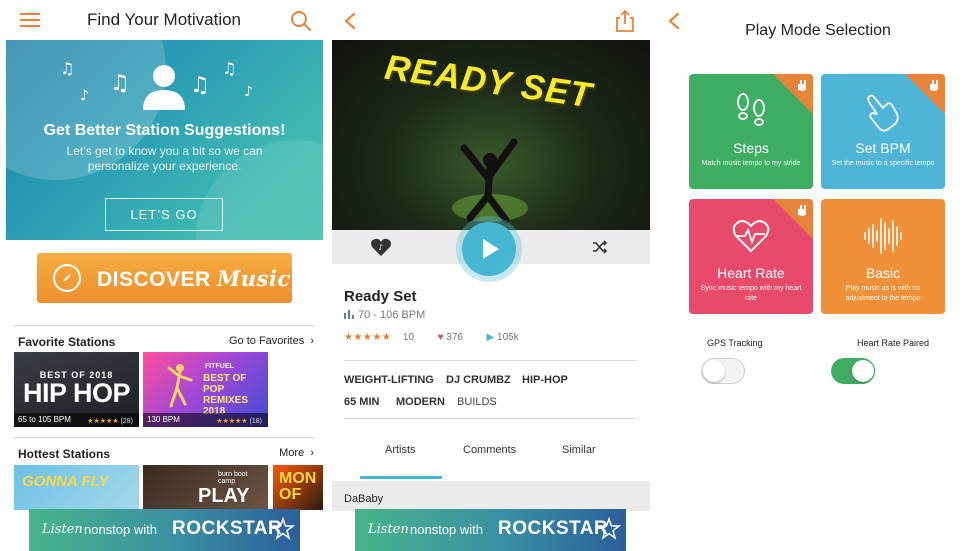 The width and height of the screenshot is (980, 551). I want to click on tab-artists: Artists, so click(400, 450).